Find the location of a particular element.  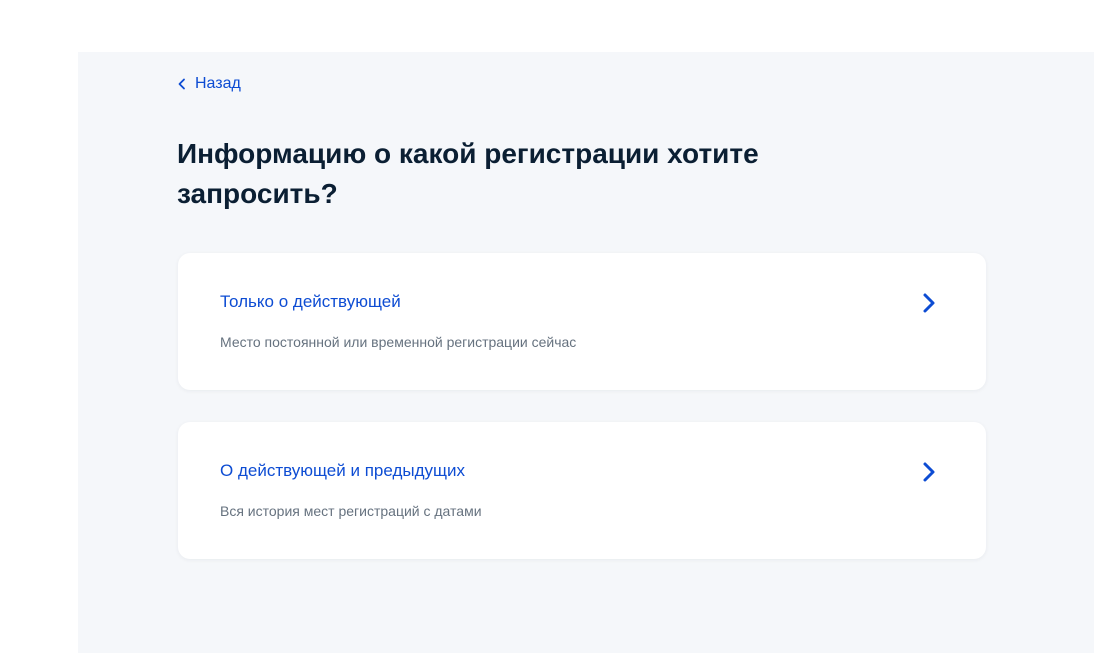

option-title: О действующей и предыдущих is located at coordinates (342, 470).